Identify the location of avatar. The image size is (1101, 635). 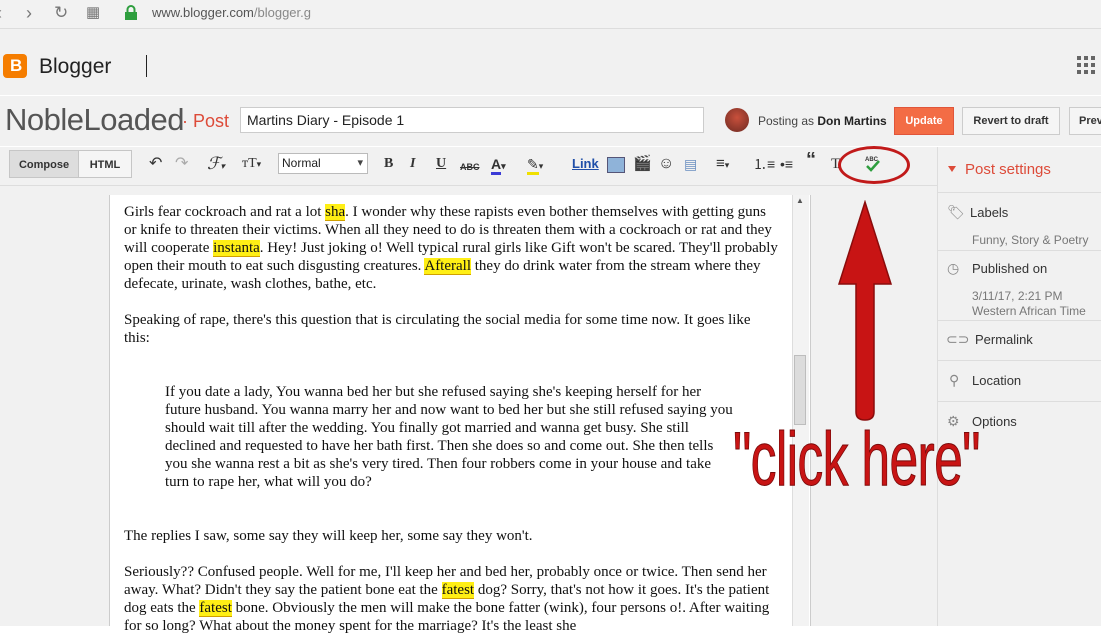
(737, 120).